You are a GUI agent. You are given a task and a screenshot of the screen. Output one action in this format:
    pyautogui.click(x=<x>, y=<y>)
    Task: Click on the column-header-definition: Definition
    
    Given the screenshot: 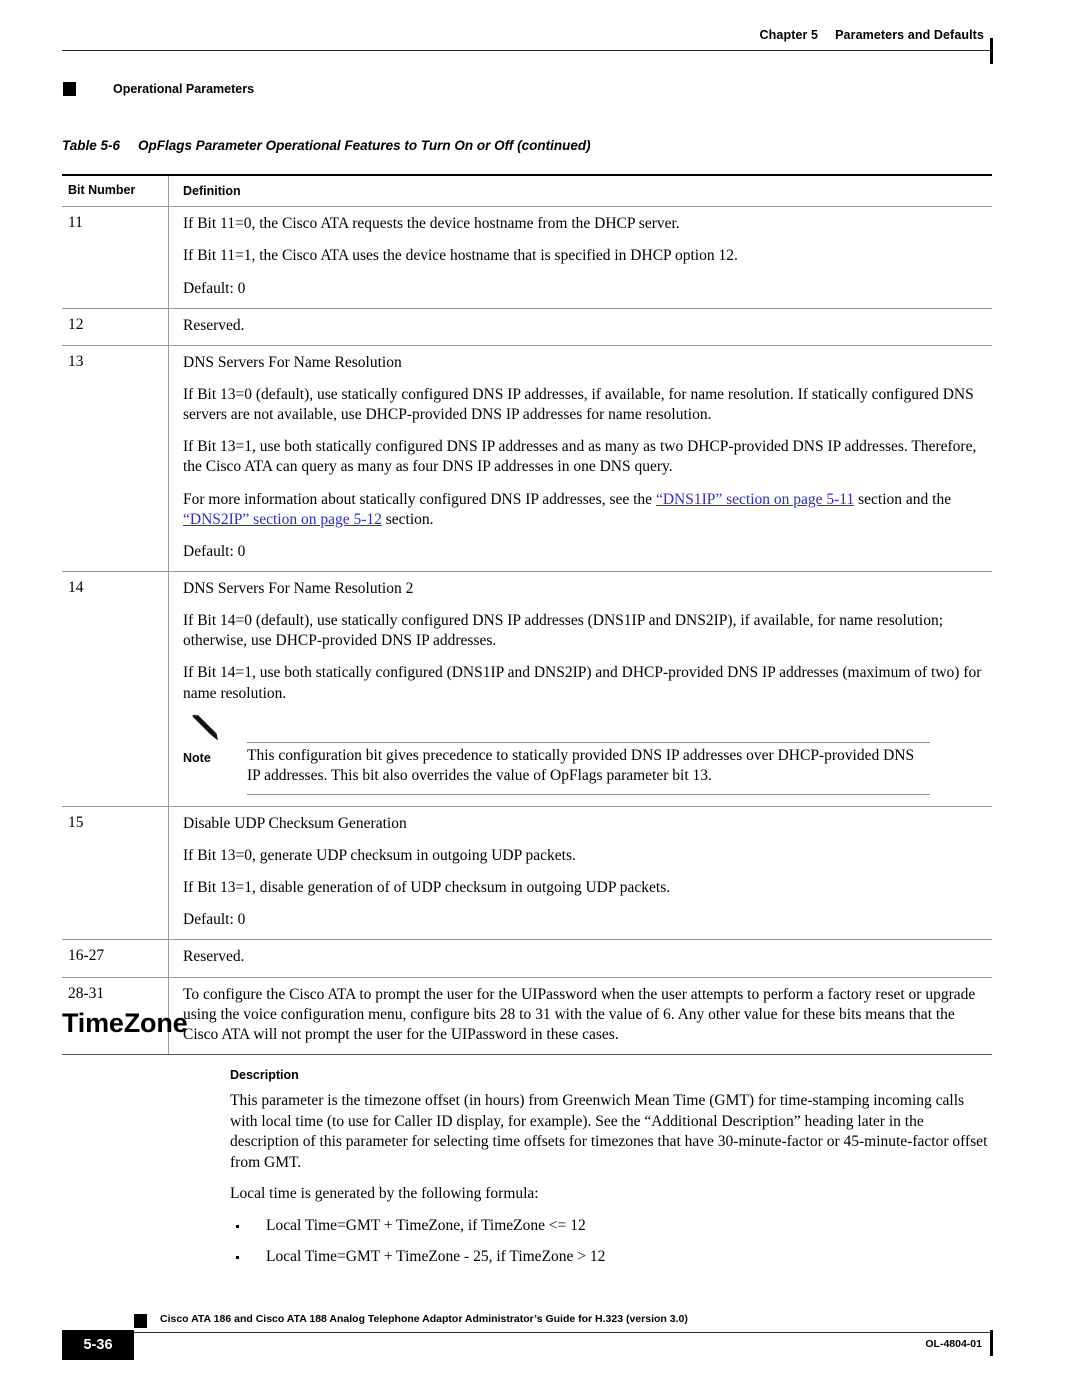 What is the action you would take?
    pyautogui.click(x=580, y=191)
    